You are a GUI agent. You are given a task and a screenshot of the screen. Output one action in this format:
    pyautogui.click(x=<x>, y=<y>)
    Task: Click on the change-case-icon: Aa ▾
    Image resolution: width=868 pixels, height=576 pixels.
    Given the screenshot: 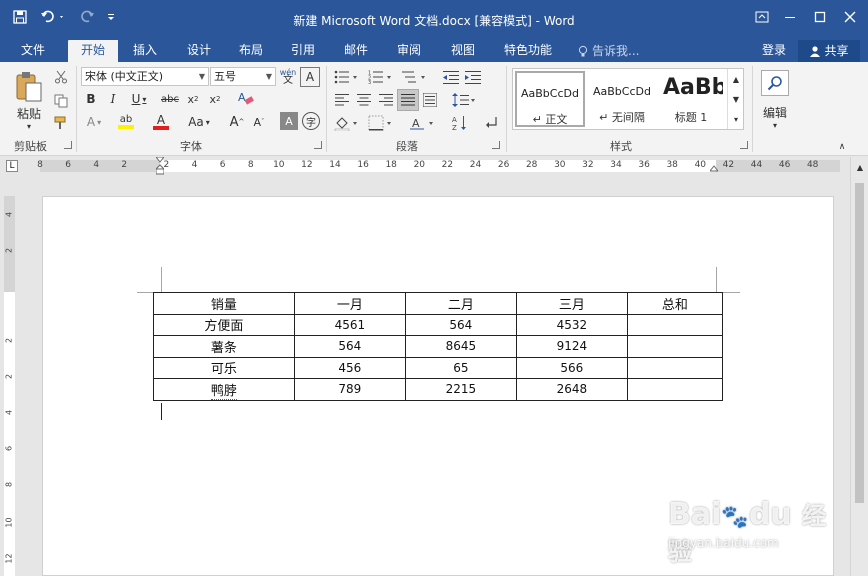 What is the action you would take?
    pyautogui.click(x=199, y=122)
    